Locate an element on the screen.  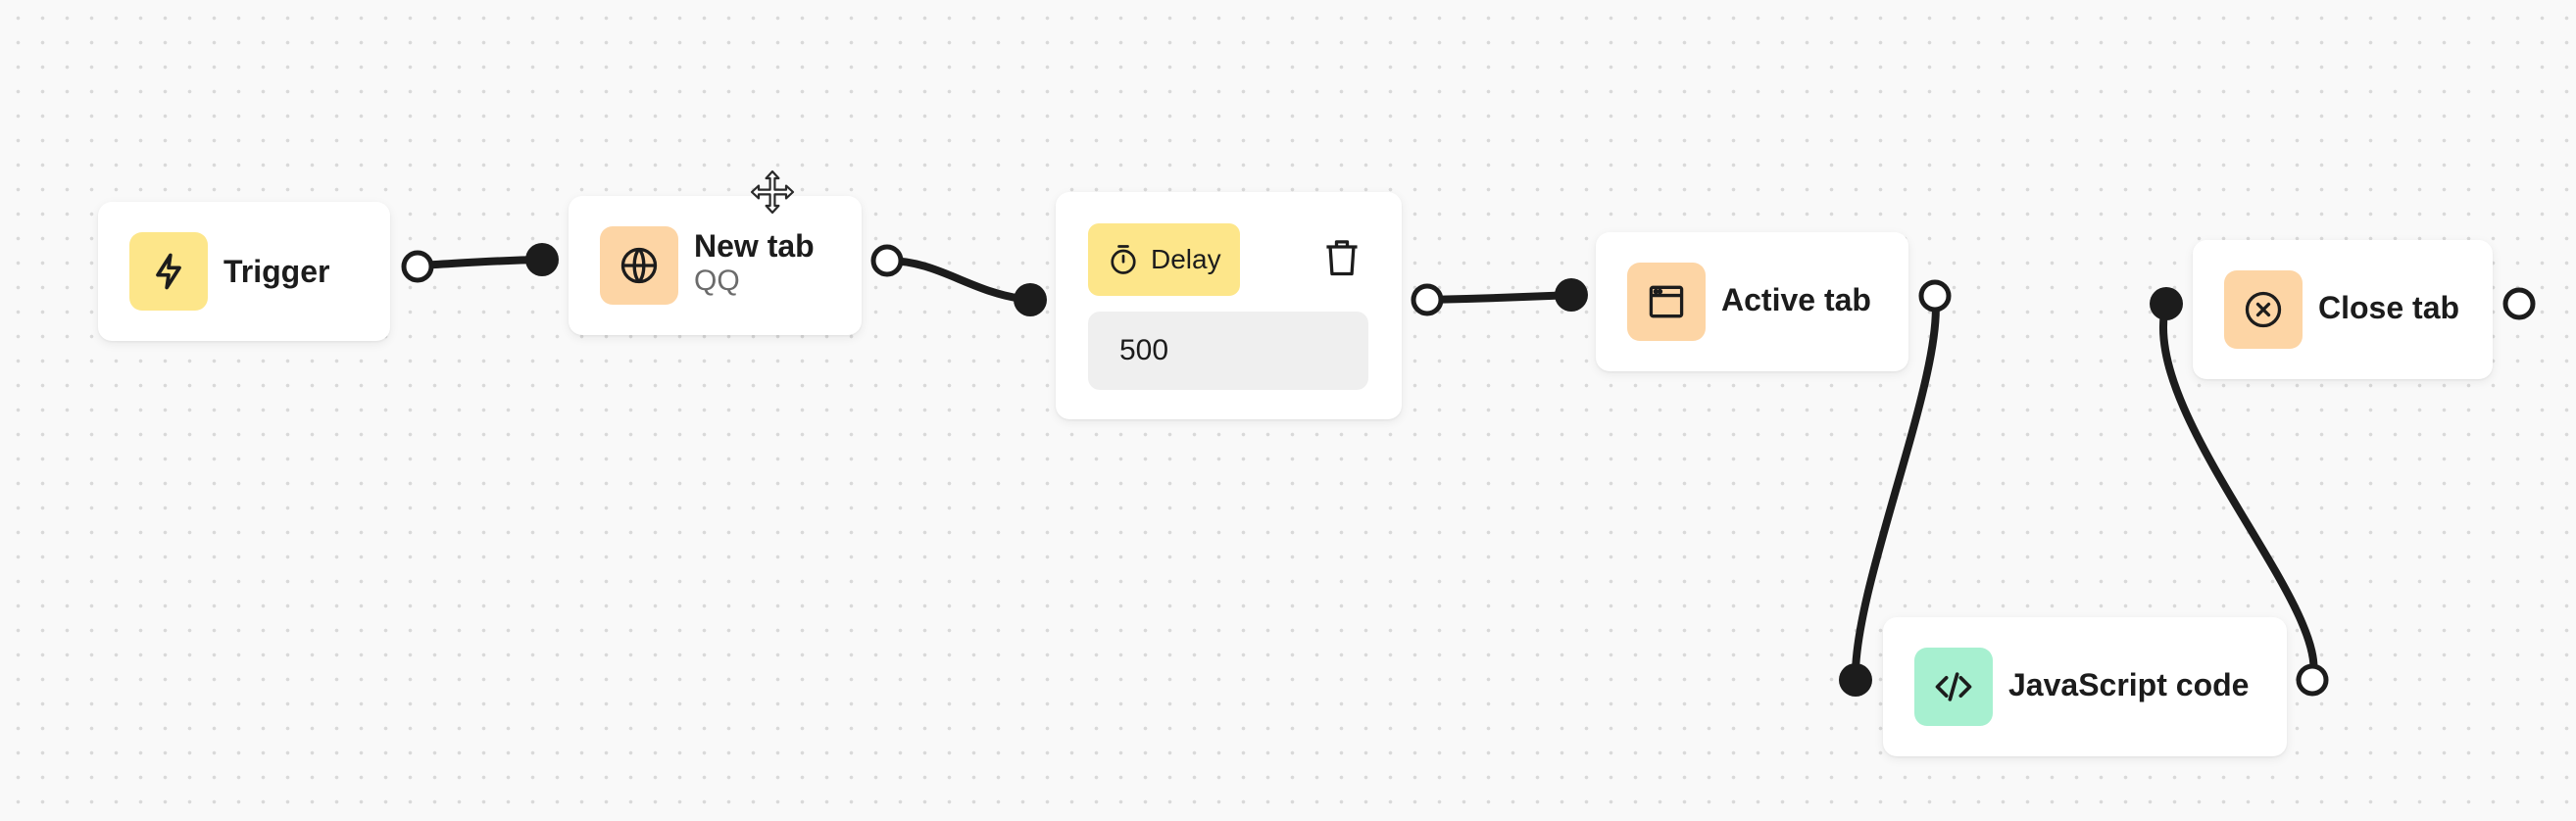
node-title: JavaScript code is located at coordinates (2129, 684).